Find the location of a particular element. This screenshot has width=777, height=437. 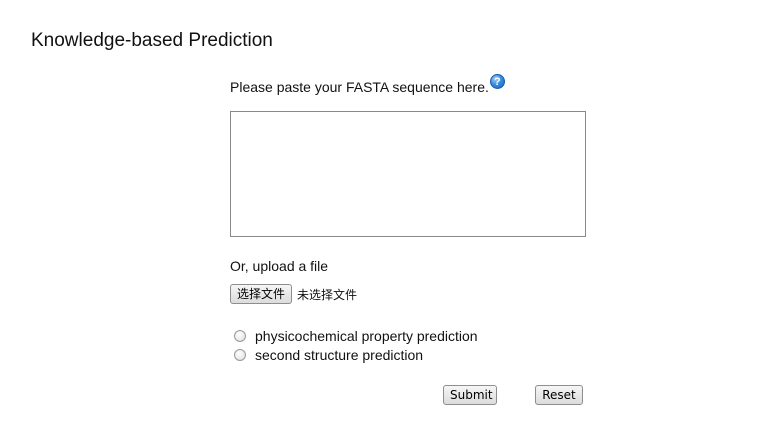

reset-button: Reset is located at coordinates (559, 395).